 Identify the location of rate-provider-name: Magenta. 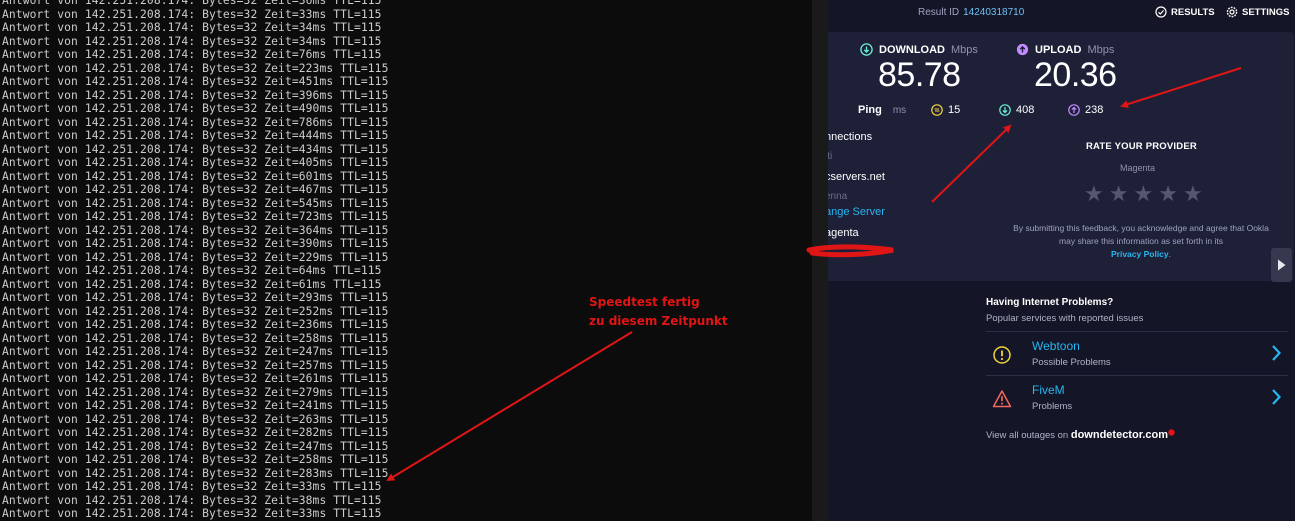
(1138, 168).